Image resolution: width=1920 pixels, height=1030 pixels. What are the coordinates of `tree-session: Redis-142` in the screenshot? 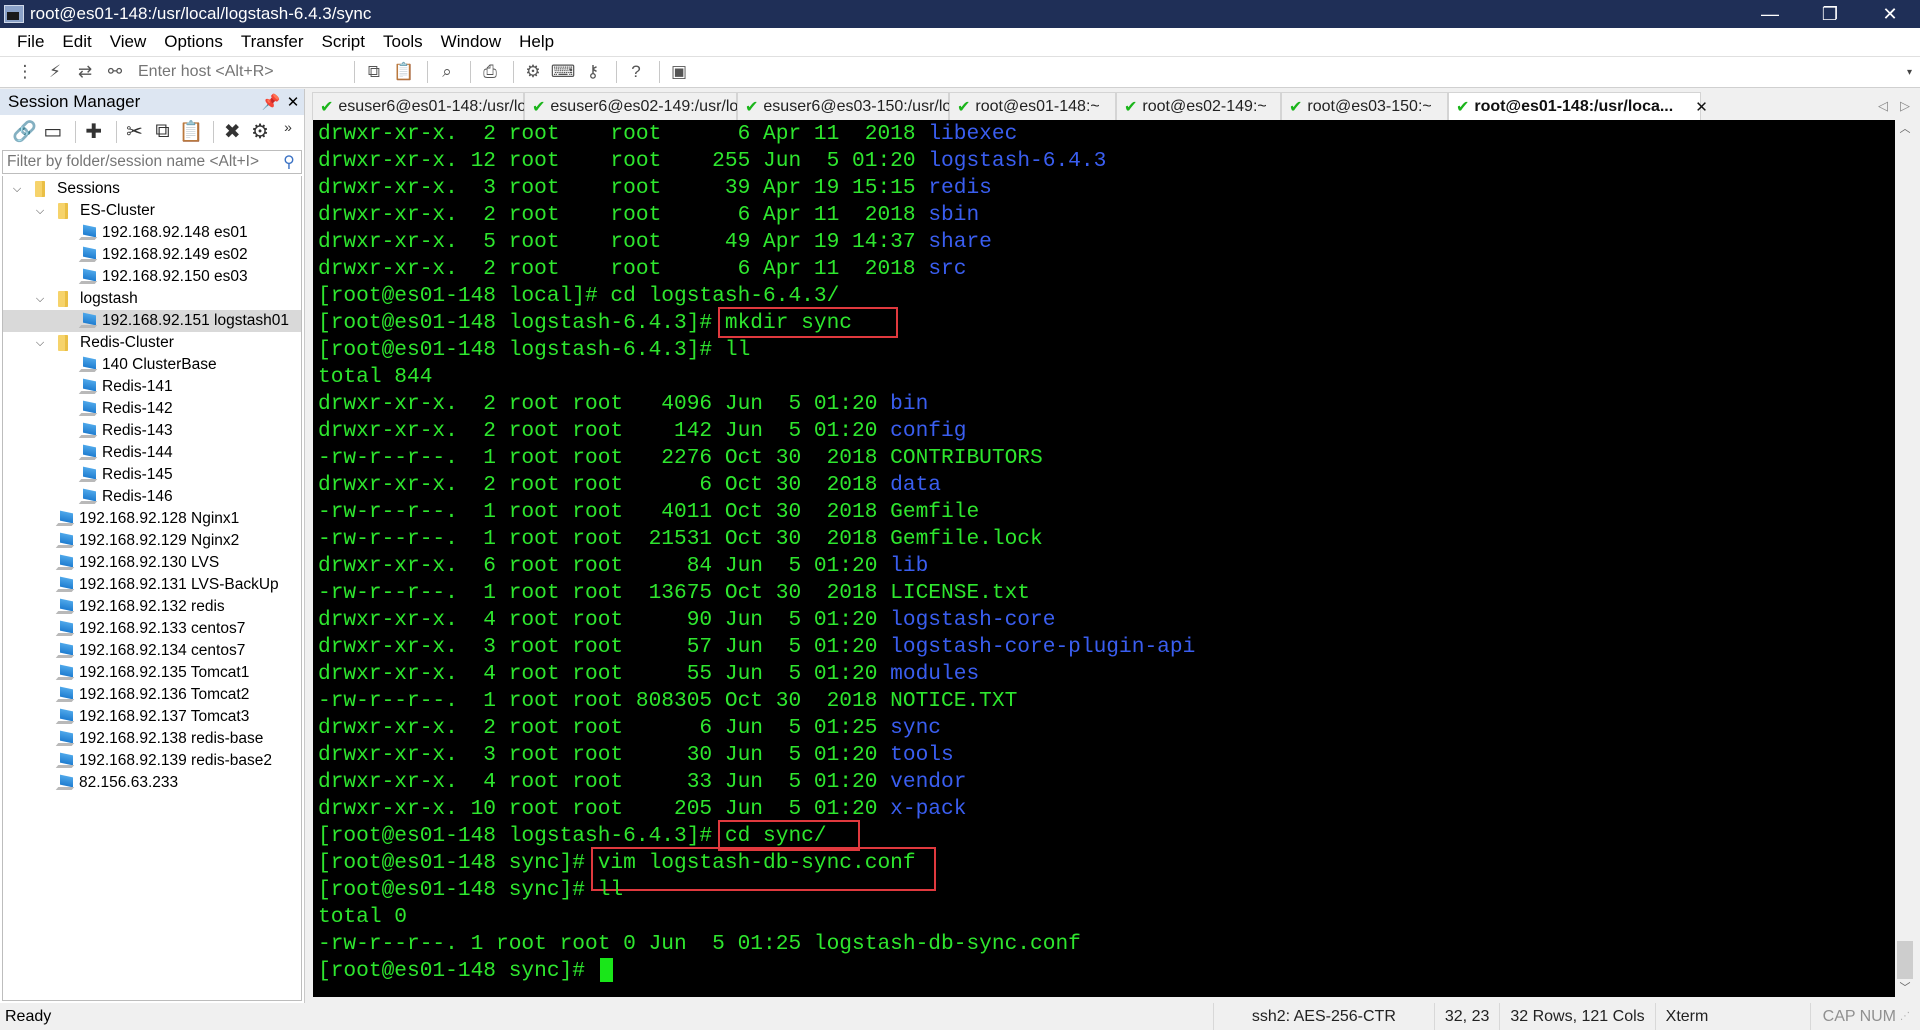 It's located at (152, 409).